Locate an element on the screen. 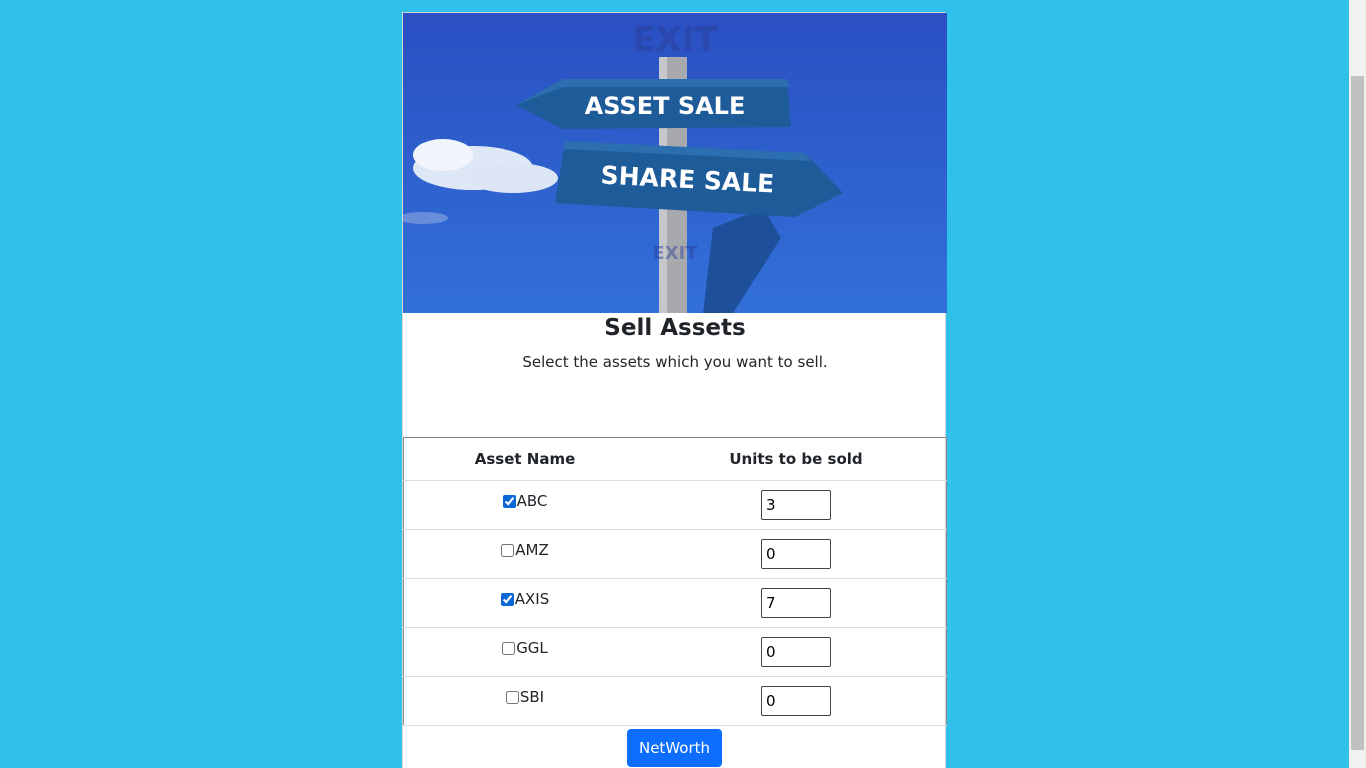  asset-name-cell: GGL is located at coordinates (524, 652).